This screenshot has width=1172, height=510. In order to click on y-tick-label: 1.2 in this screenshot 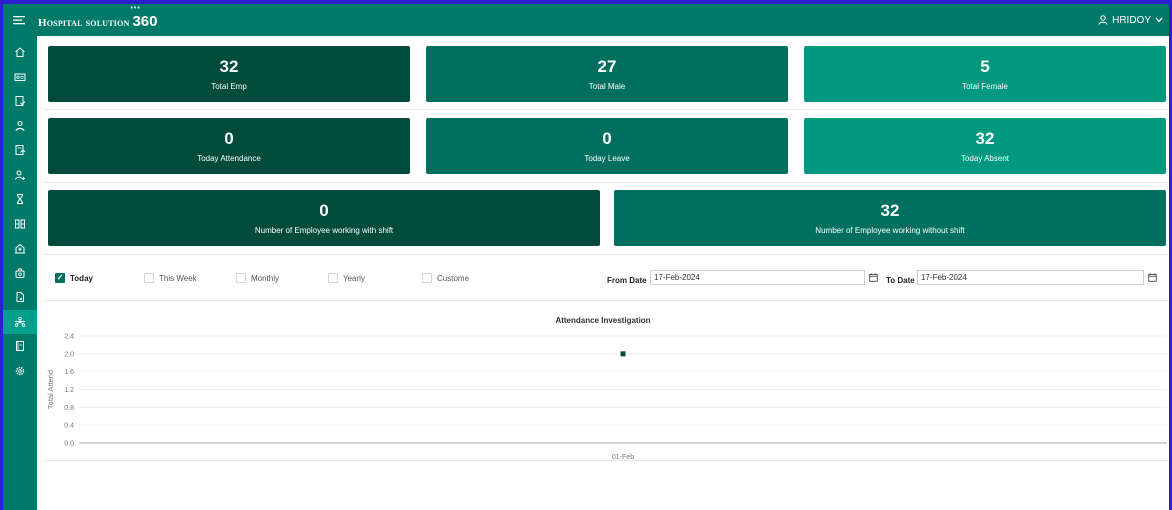, I will do `click(69, 390)`.